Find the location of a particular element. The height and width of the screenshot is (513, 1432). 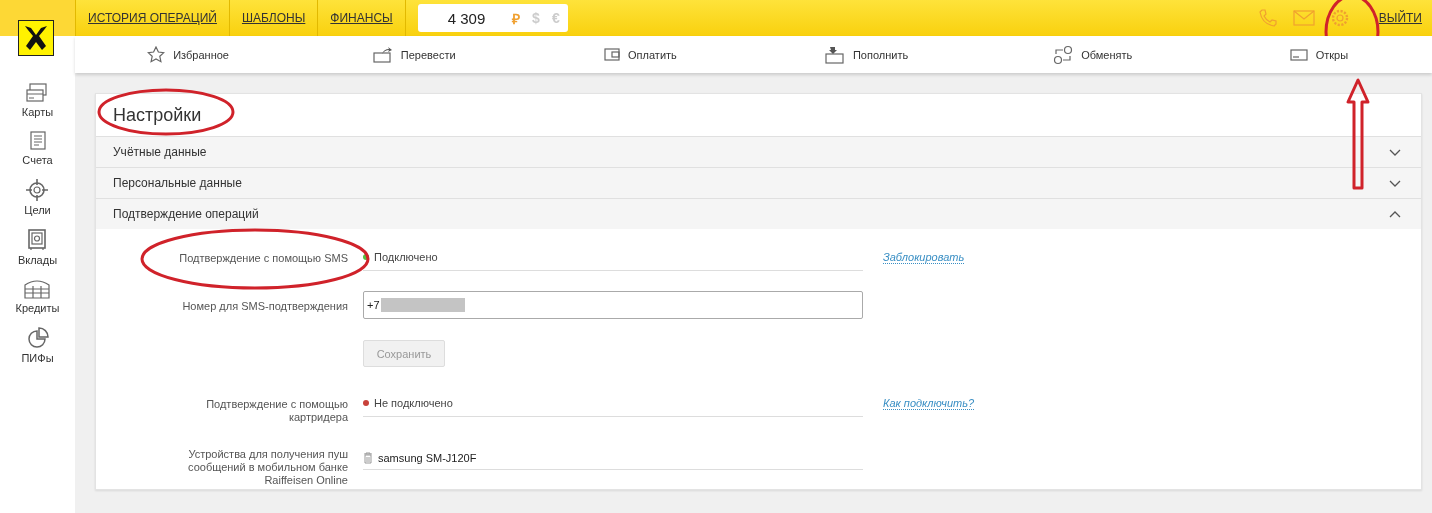

wallet-icon is located at coordinates (612, 54).